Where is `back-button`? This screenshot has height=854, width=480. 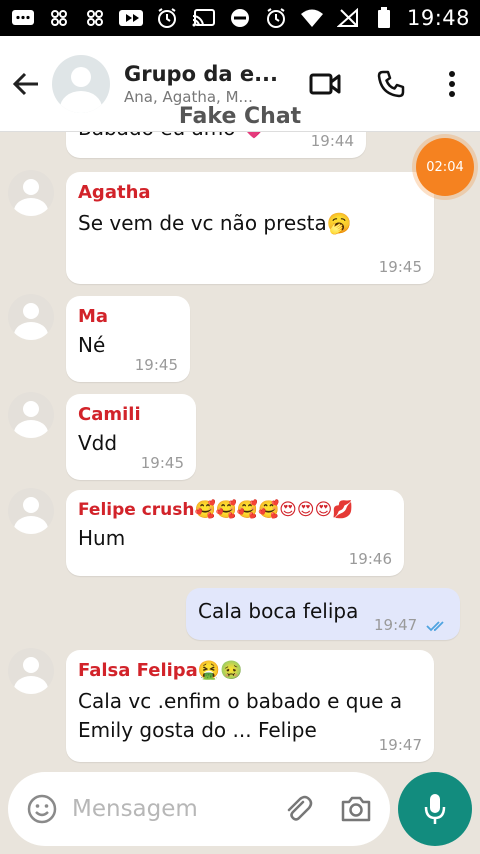
back-button is located at coordinates (26, 84).